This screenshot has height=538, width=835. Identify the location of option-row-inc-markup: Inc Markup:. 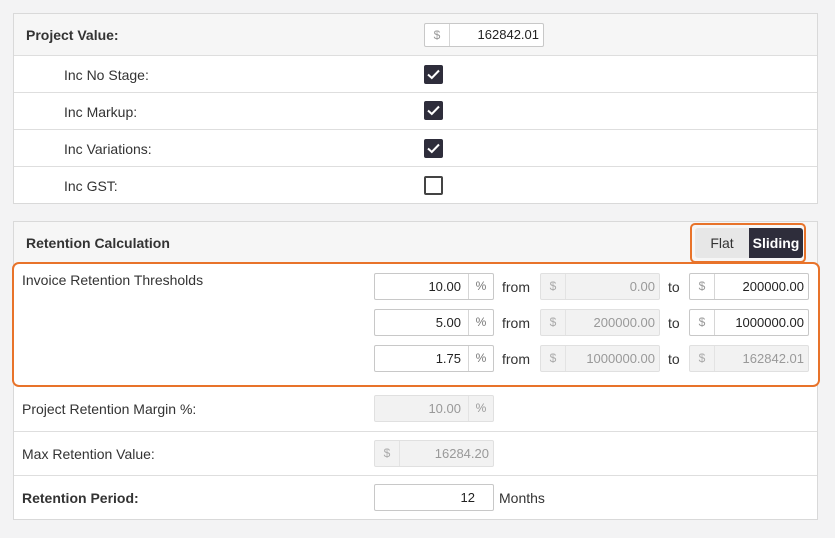
(415, 110).